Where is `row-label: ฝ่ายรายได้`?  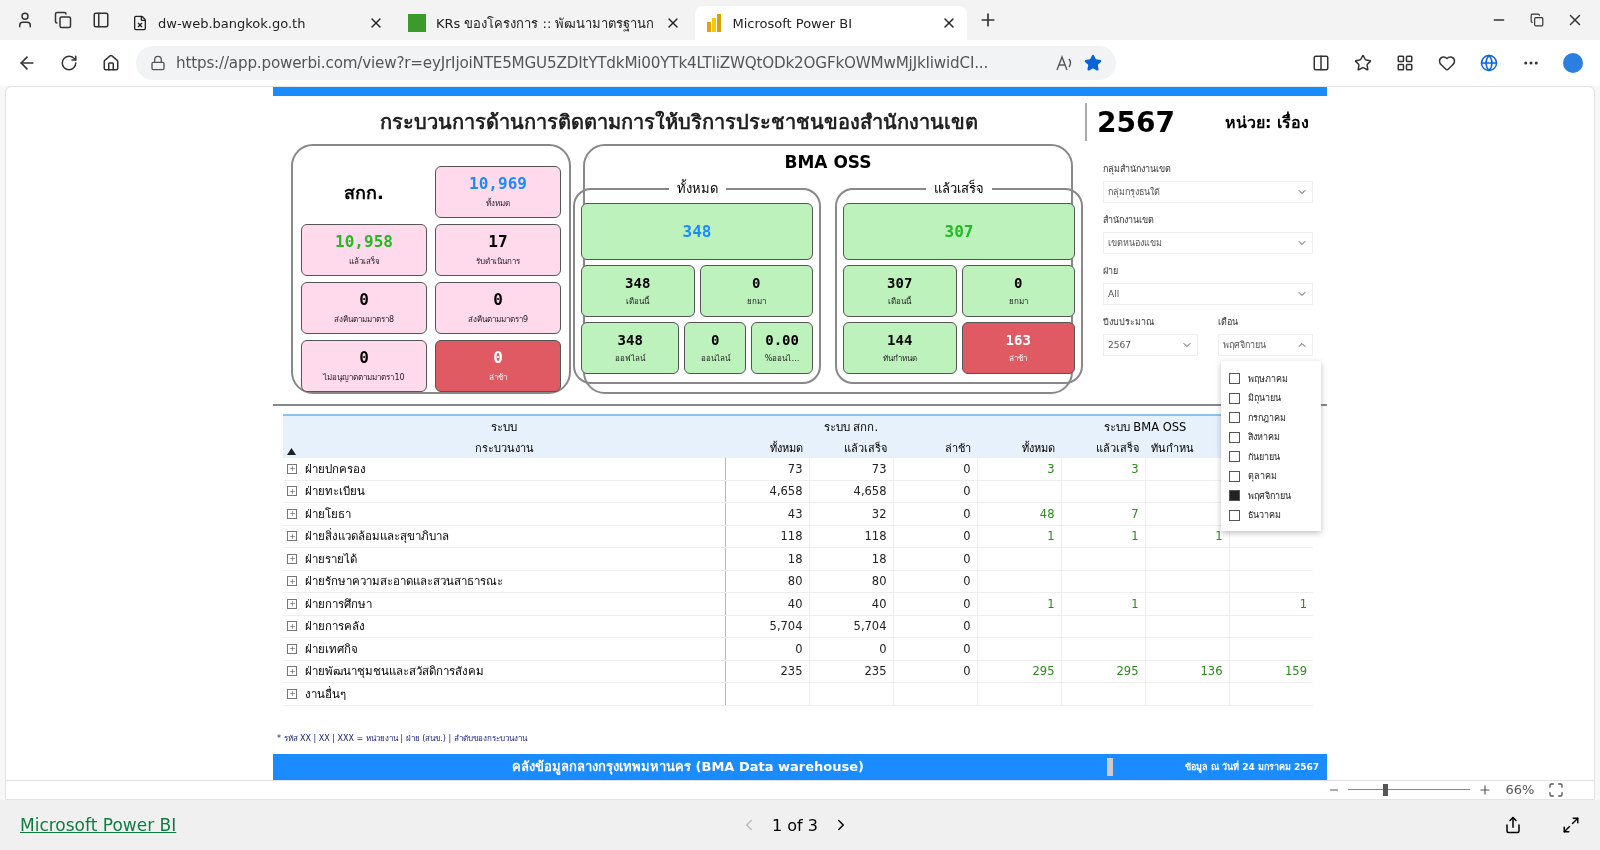
row-label: ฝ่ายรายได้ is located at coordinates (331, 559).